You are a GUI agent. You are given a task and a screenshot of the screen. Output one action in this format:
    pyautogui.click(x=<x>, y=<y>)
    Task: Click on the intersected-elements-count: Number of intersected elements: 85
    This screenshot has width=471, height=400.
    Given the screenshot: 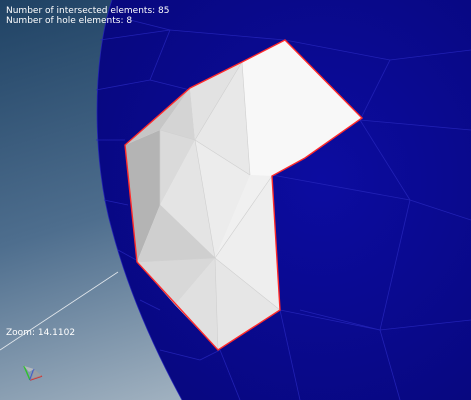 What is the action you would take?
    pyautogui.click(x=88, y=11)
    